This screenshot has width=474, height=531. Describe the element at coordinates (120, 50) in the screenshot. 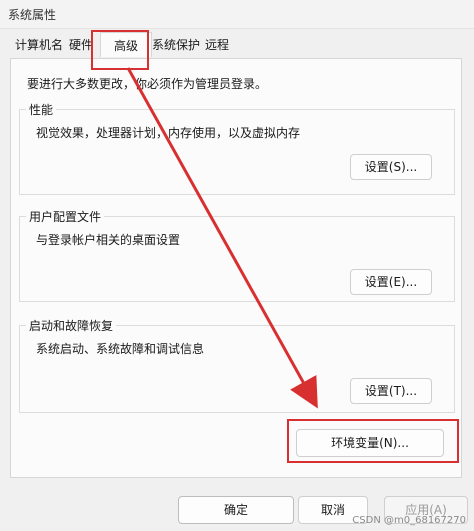

I see `advanced-tab-highlight-box` at that location.